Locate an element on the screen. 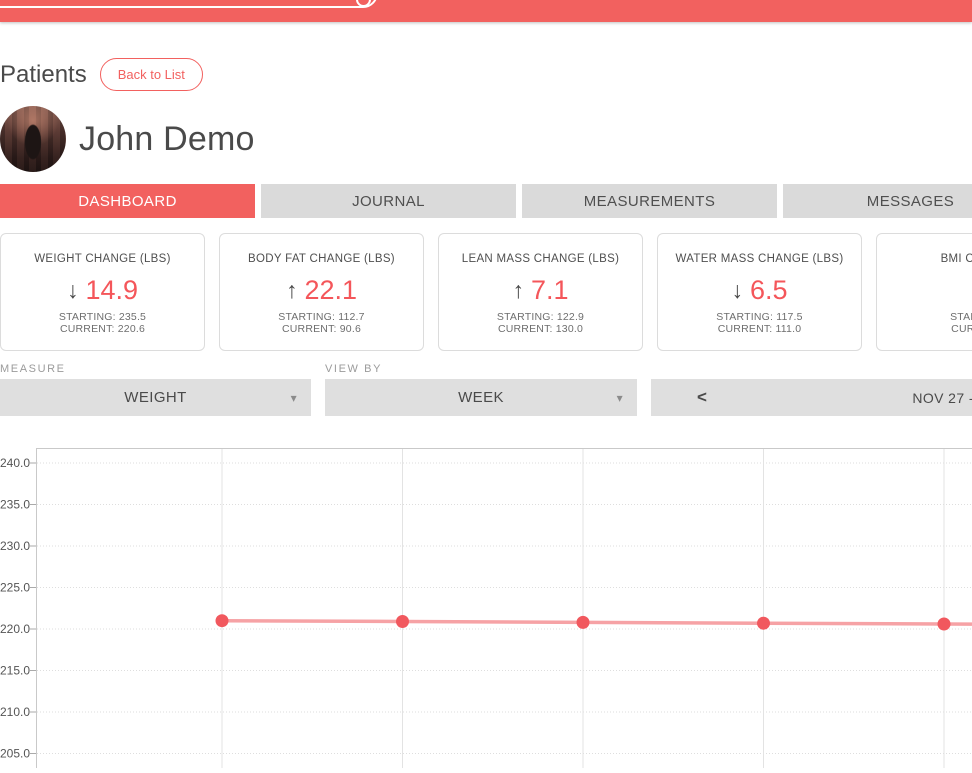 The image size is (972, 773). view-by-select: WEEK ▾ is located at coordinates (481, 397).